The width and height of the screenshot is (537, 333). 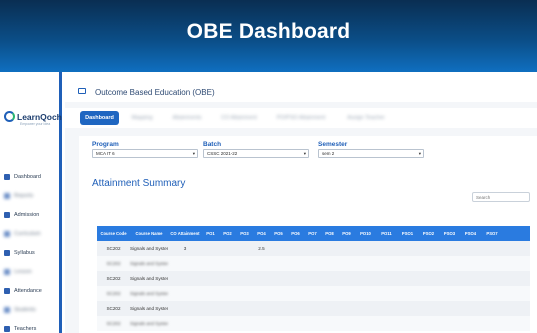 I want to click on column-header: Course Code, so click(x=113, y=233).